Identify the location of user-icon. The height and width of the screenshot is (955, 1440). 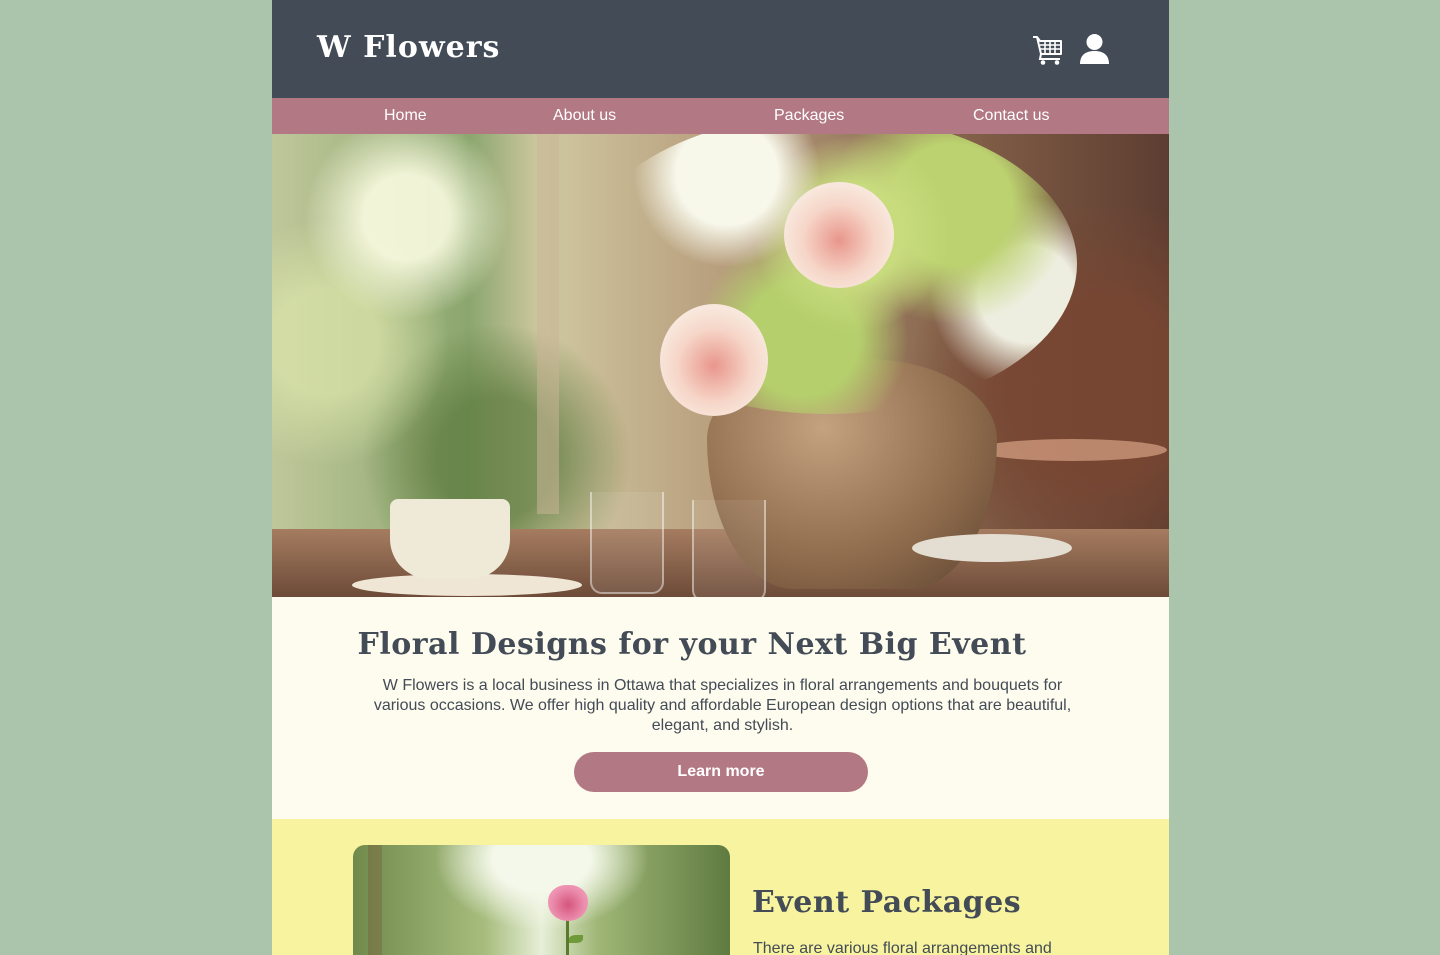
(1094, 49).